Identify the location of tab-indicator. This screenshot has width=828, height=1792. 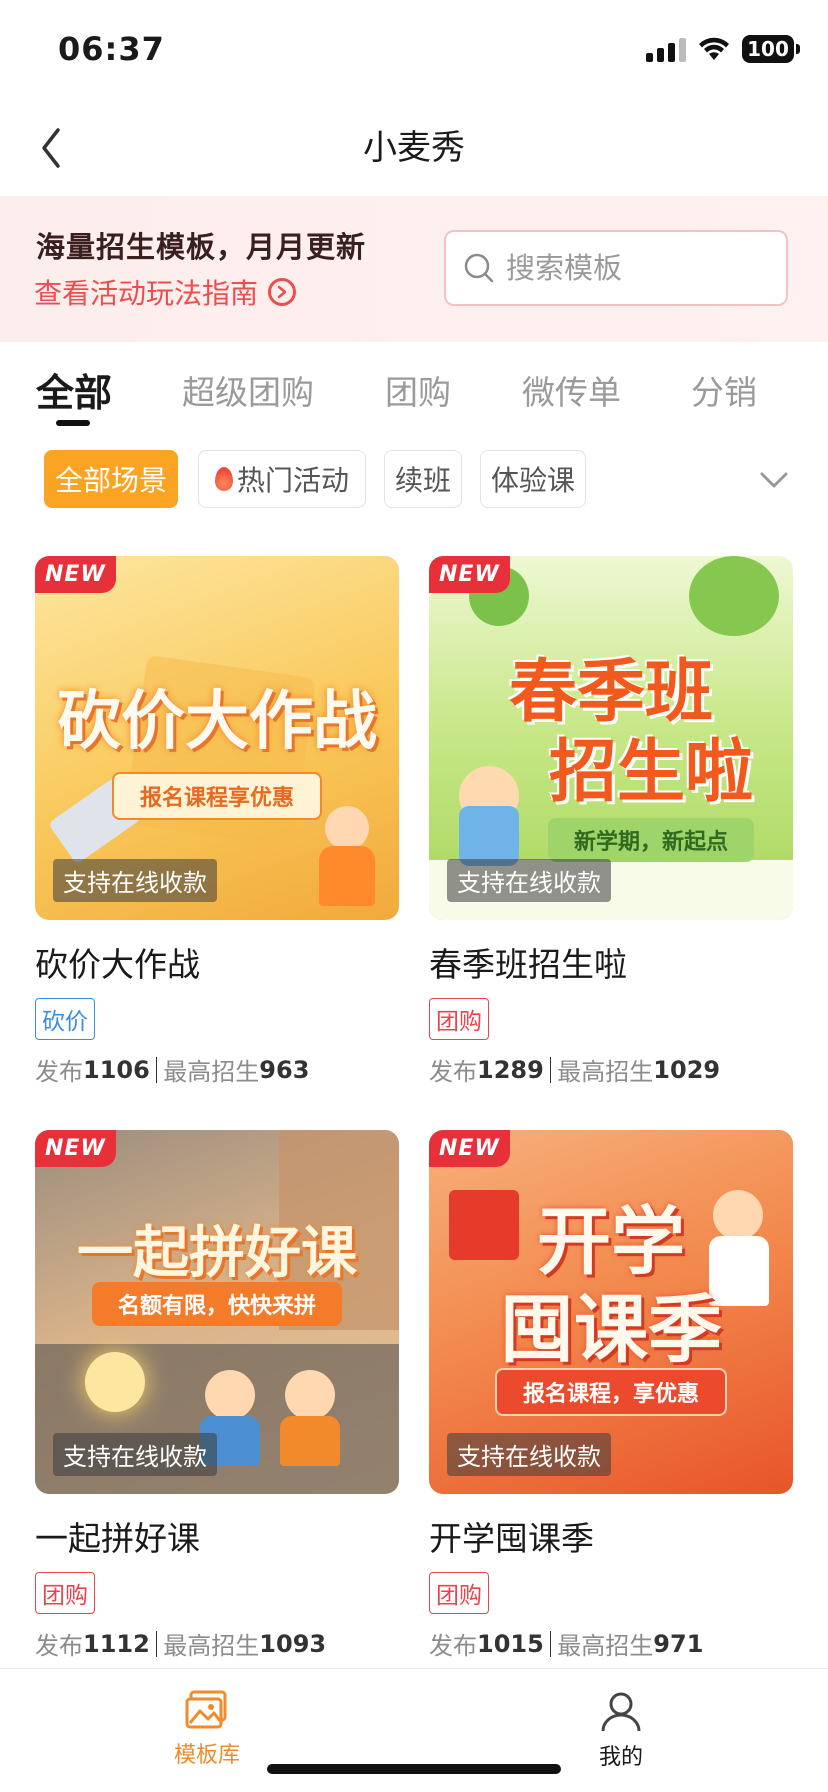
(73, 423).